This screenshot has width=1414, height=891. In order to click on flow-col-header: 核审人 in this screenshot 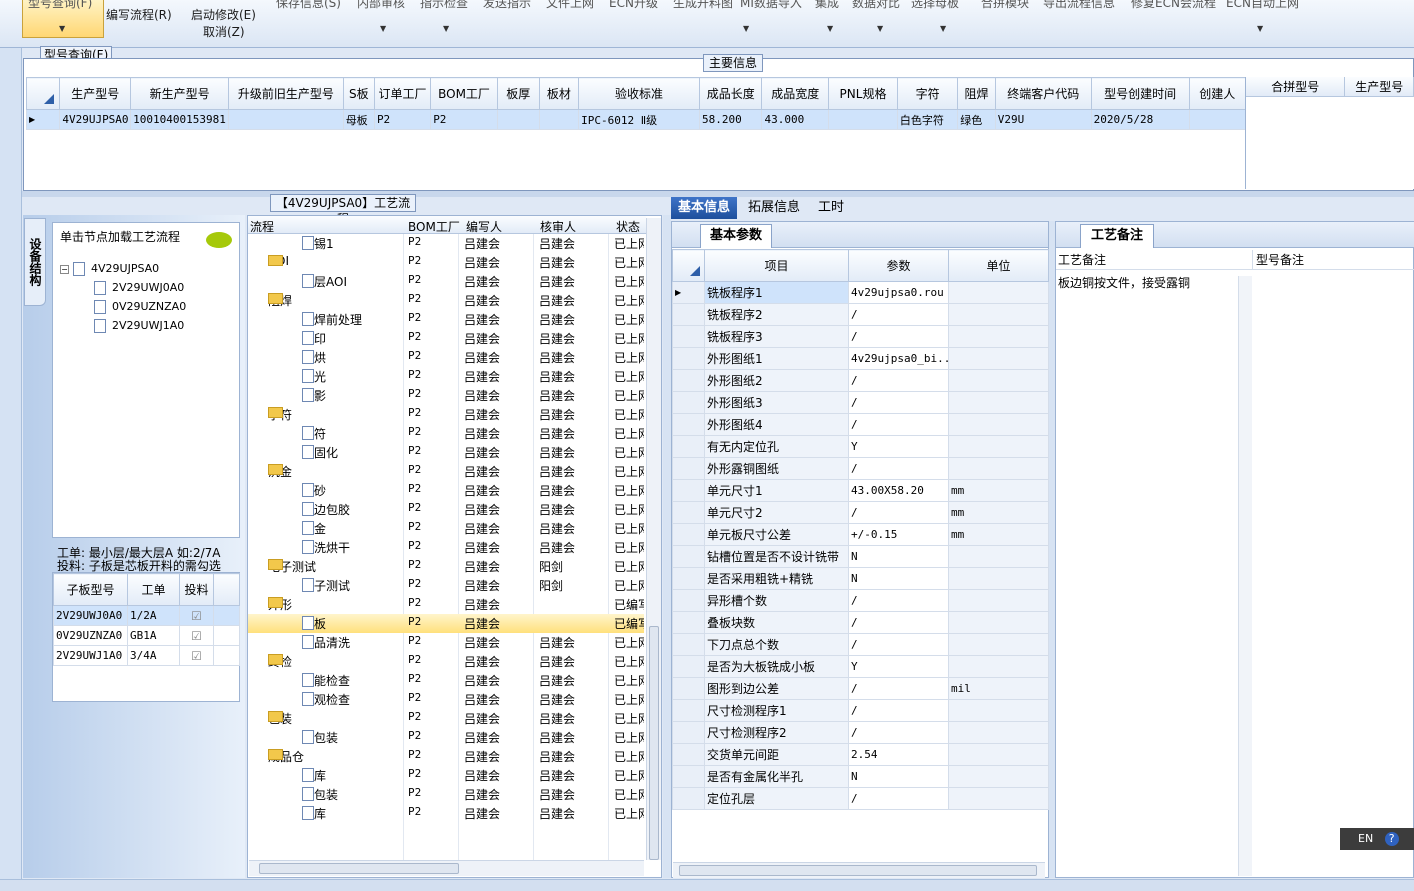, I will do `click(558, 226)`.